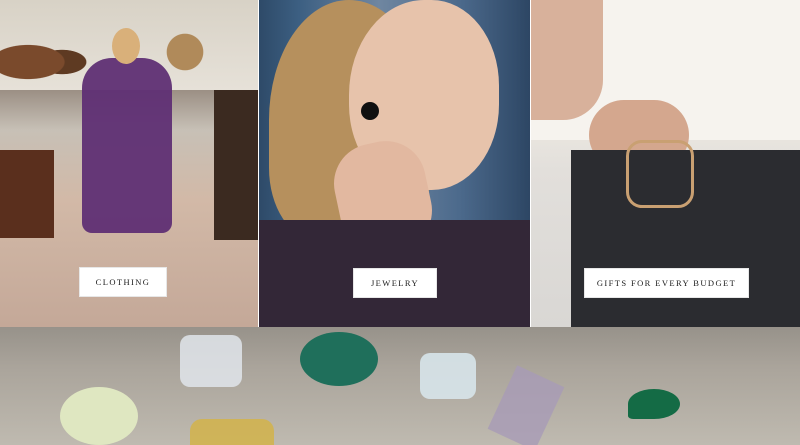 Image resolution: width=800 pixels, height=445 pixels. What do you see at coordinates (236, 165) in the screenshot?
I see `clothing-photo-cabinet` at bounding box center [236, 165].